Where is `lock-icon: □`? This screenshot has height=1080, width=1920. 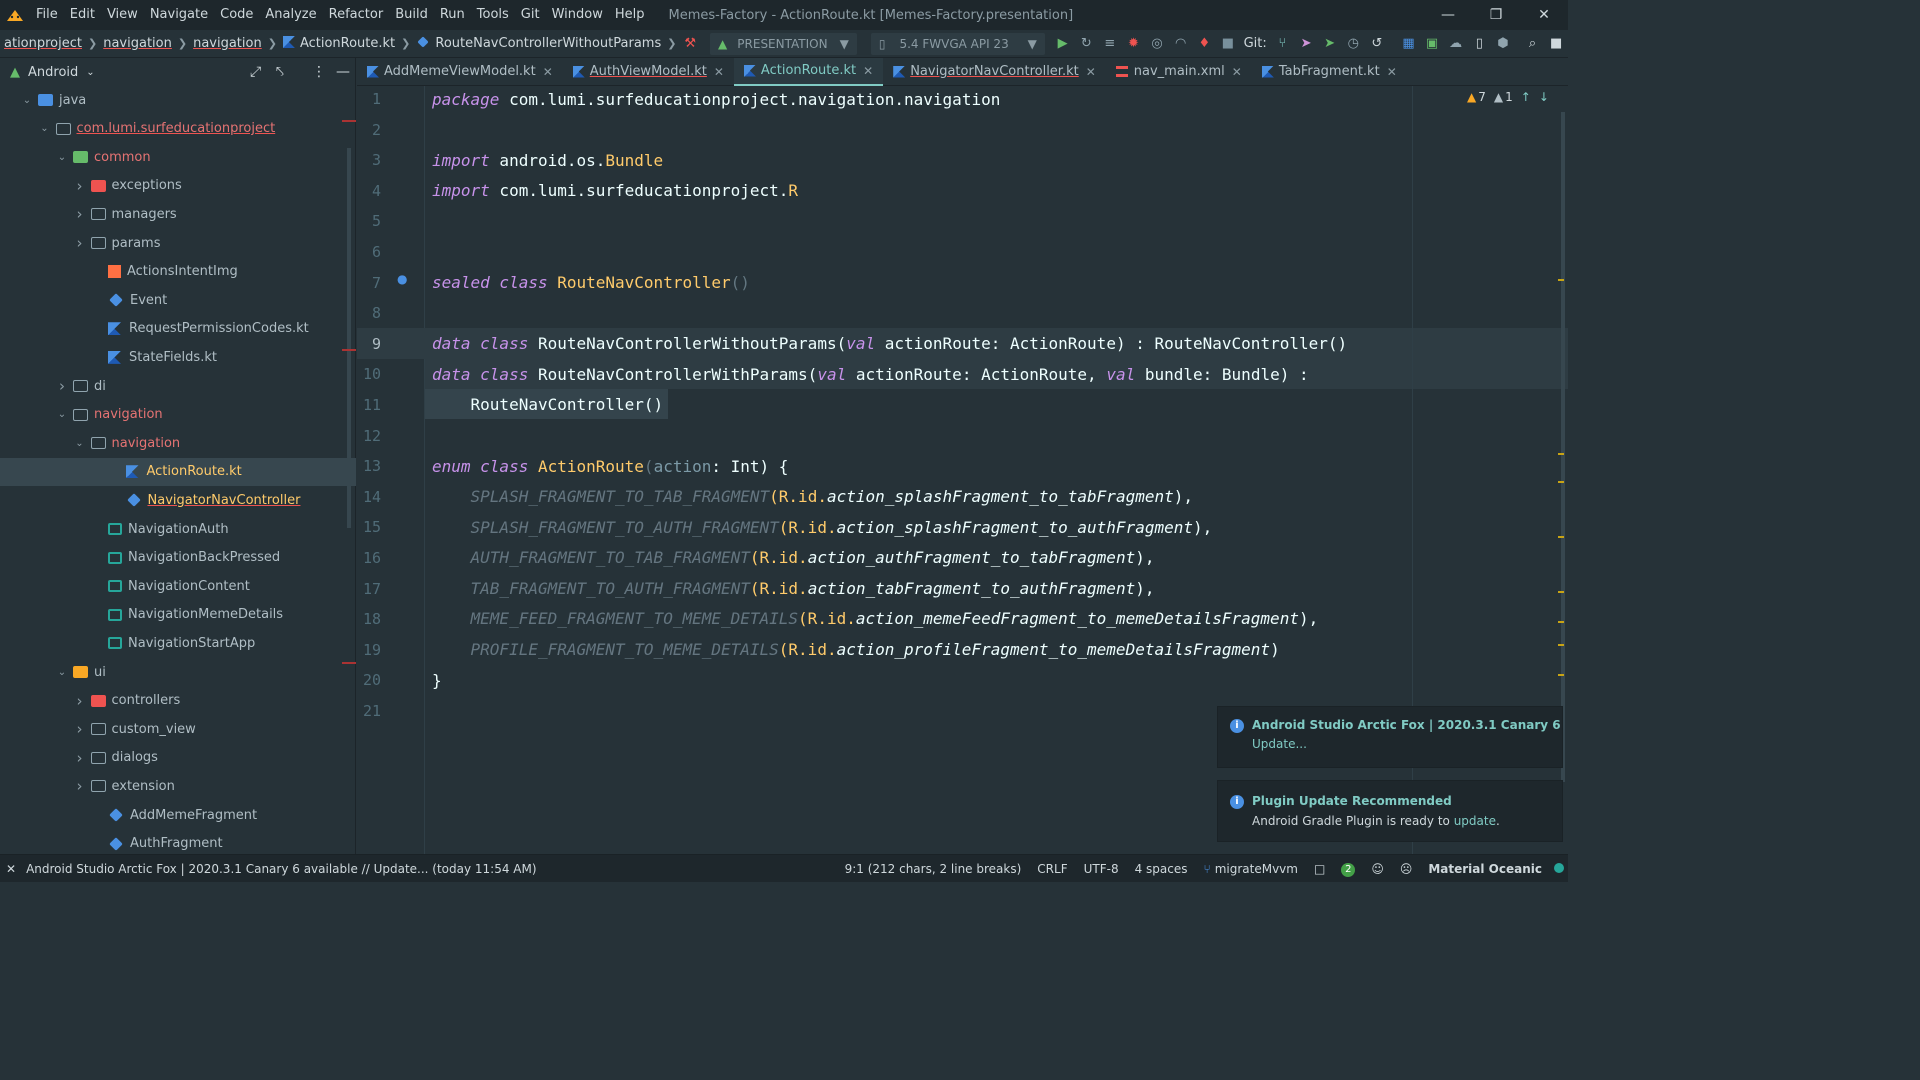
lock-icon: □ is located at coordinates (1319, 869).